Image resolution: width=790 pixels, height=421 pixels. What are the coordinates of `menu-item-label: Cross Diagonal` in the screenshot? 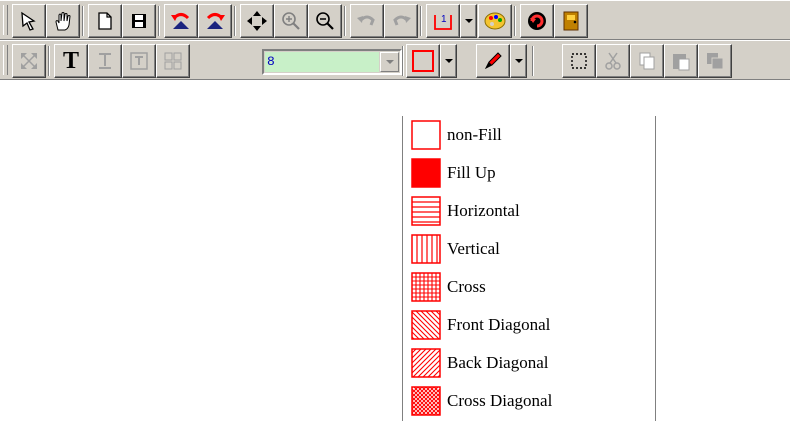 It's located at (500, 400).